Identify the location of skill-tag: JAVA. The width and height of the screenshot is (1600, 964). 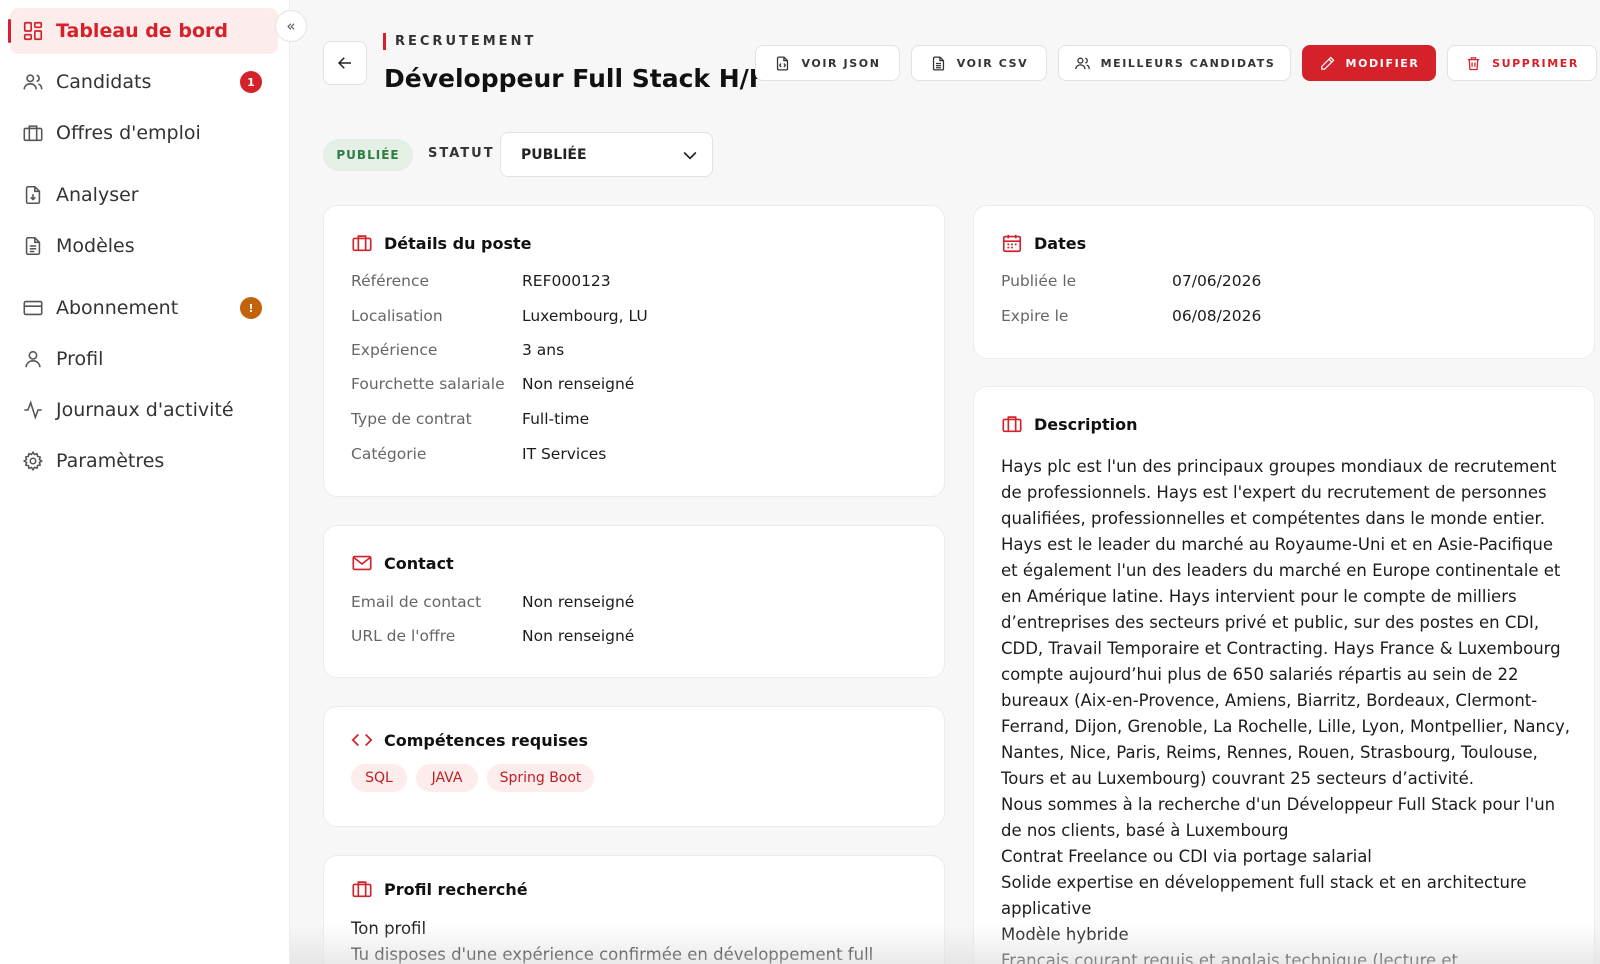
(447, 778).